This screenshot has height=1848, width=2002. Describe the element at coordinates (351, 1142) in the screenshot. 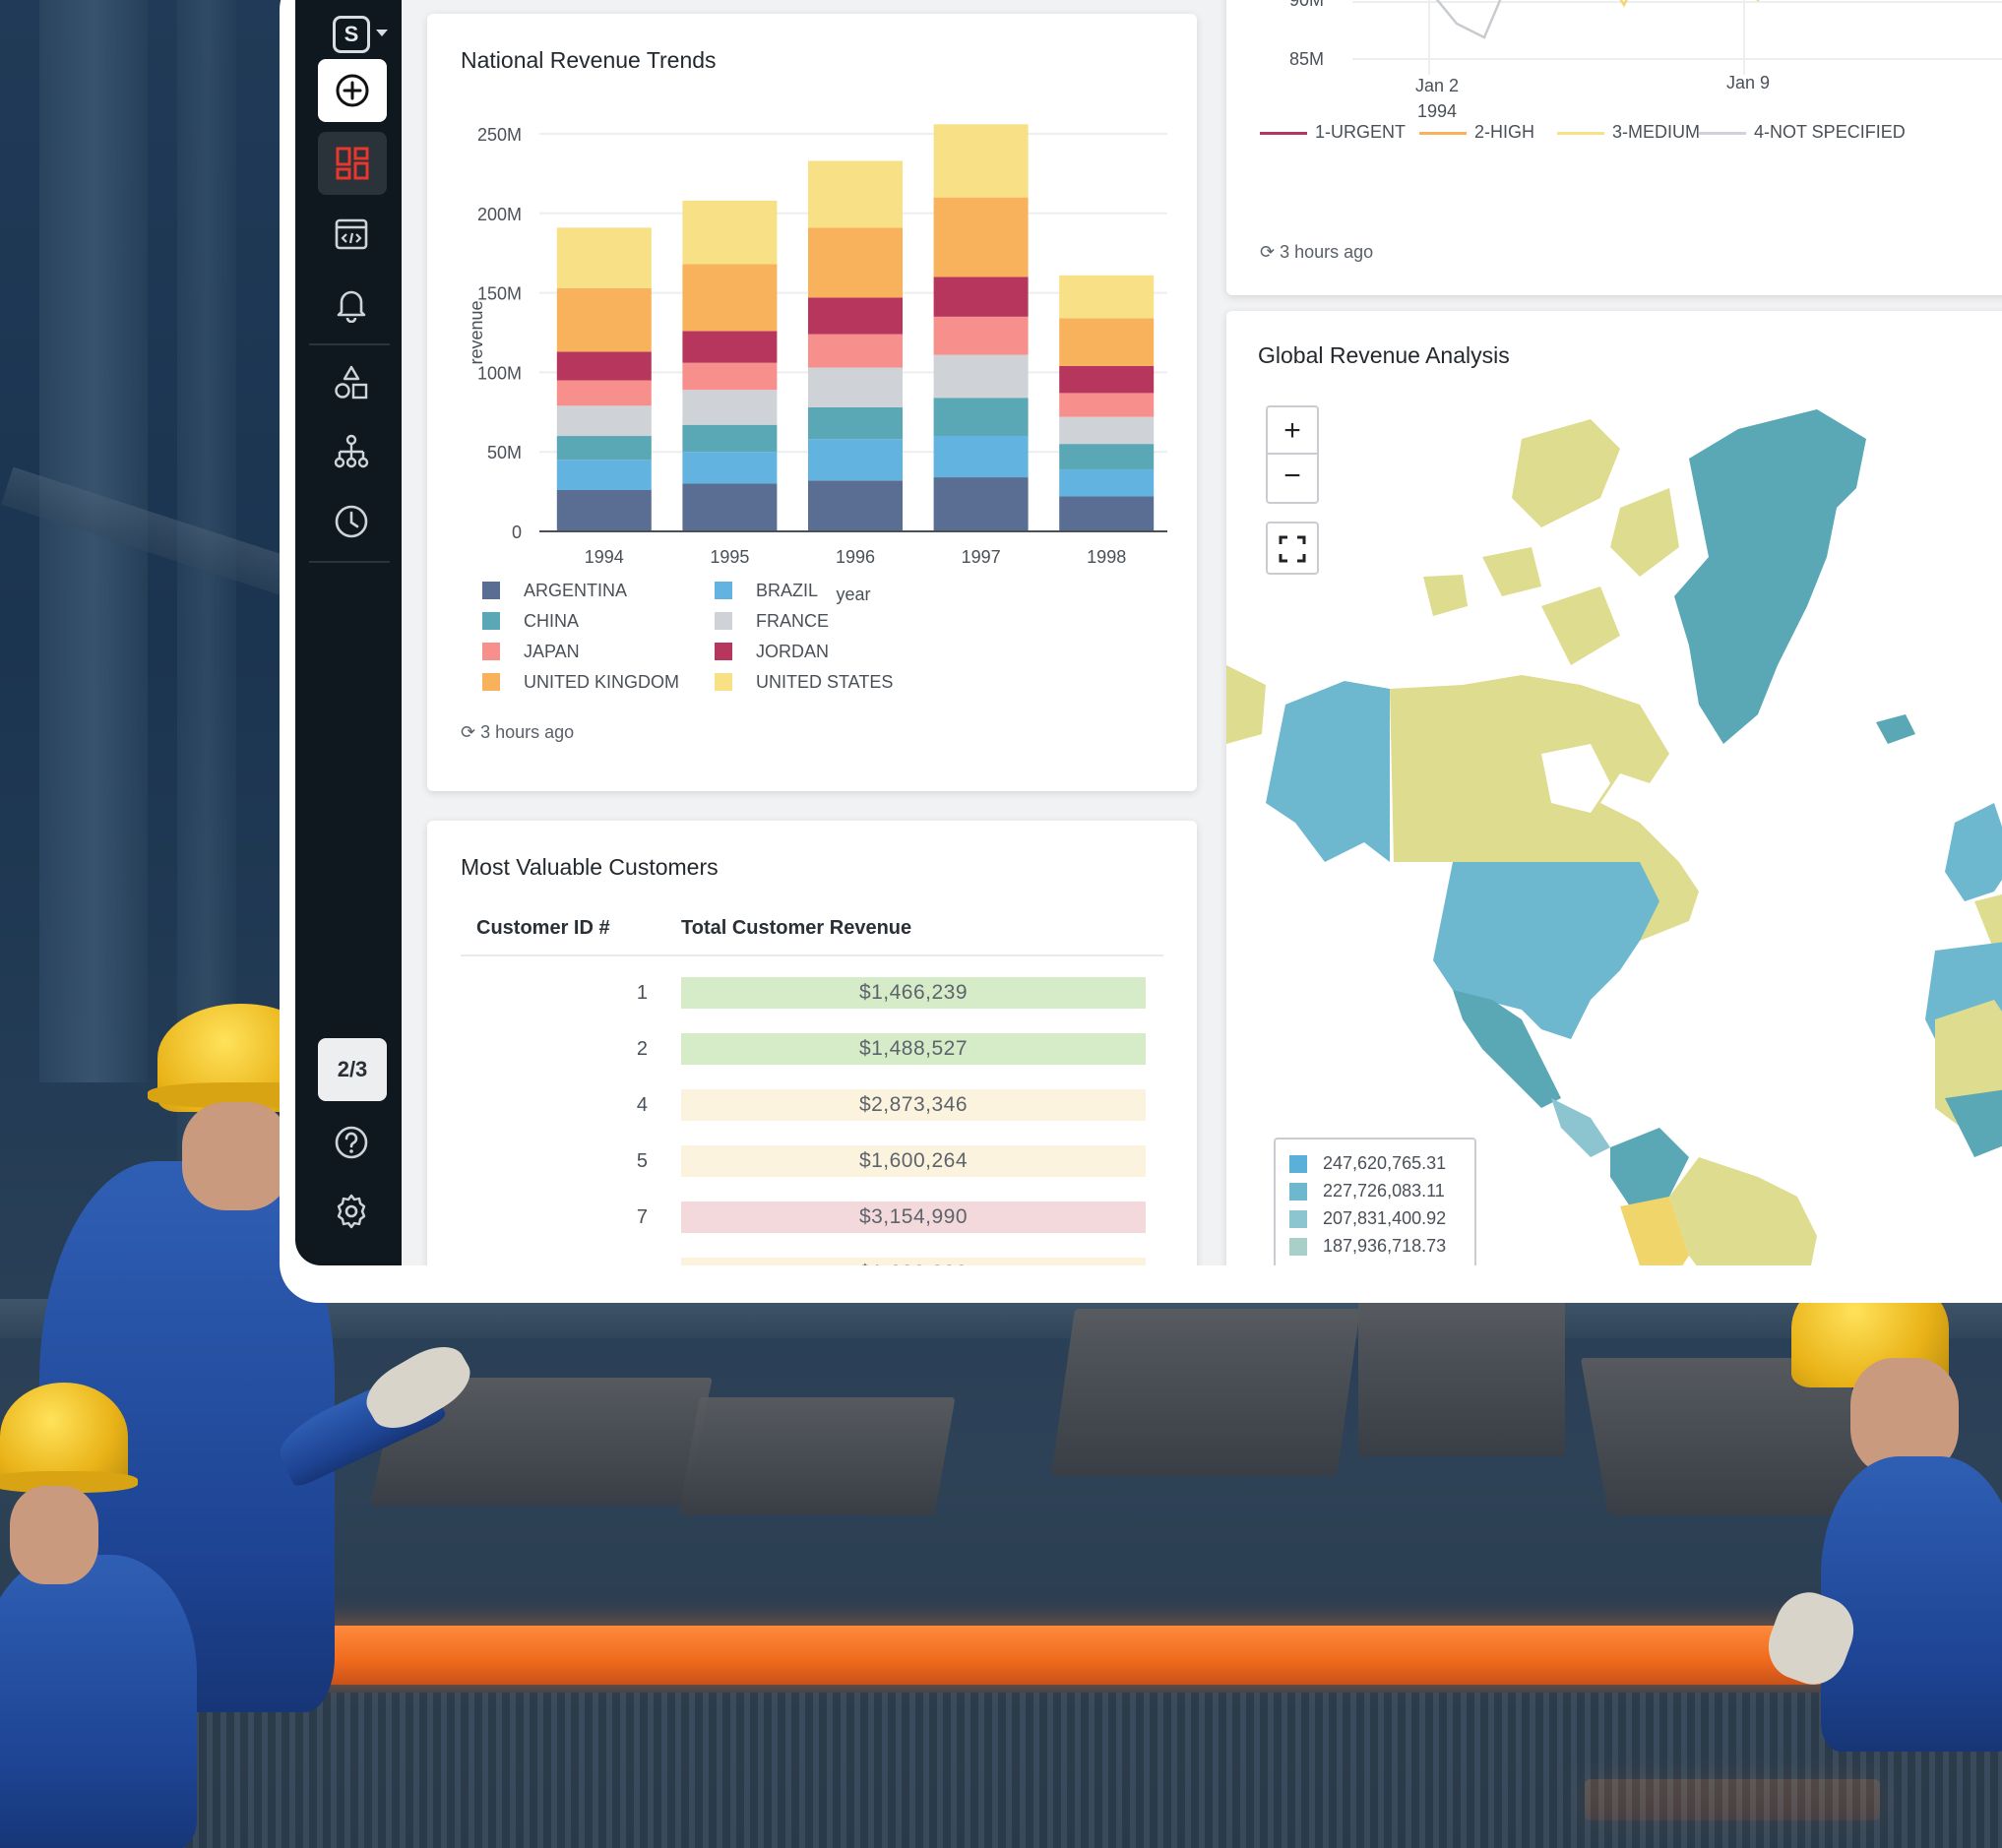

I see `help-circle-icon` at that location.